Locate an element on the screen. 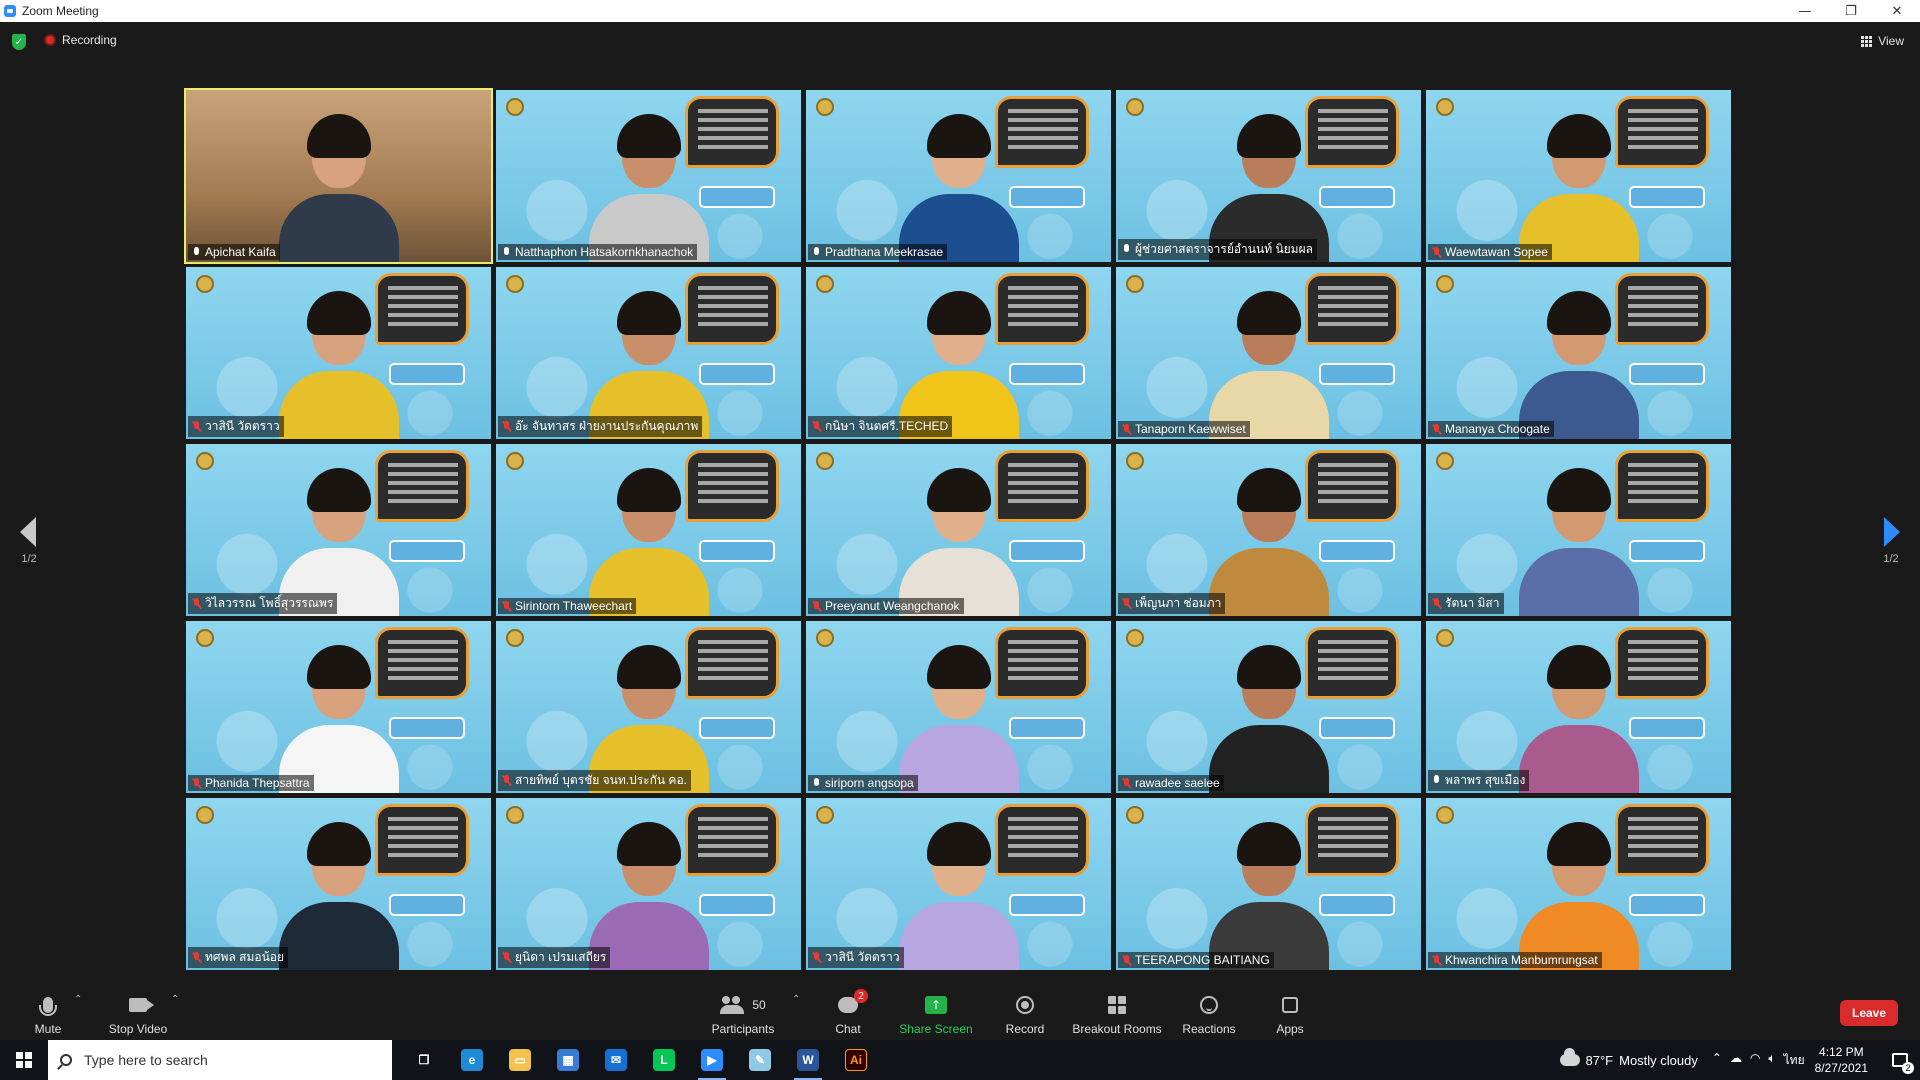 The width and height of the screenshot is (1920, 1080). close-button: ✕ is located at coordinates (1897, 11).